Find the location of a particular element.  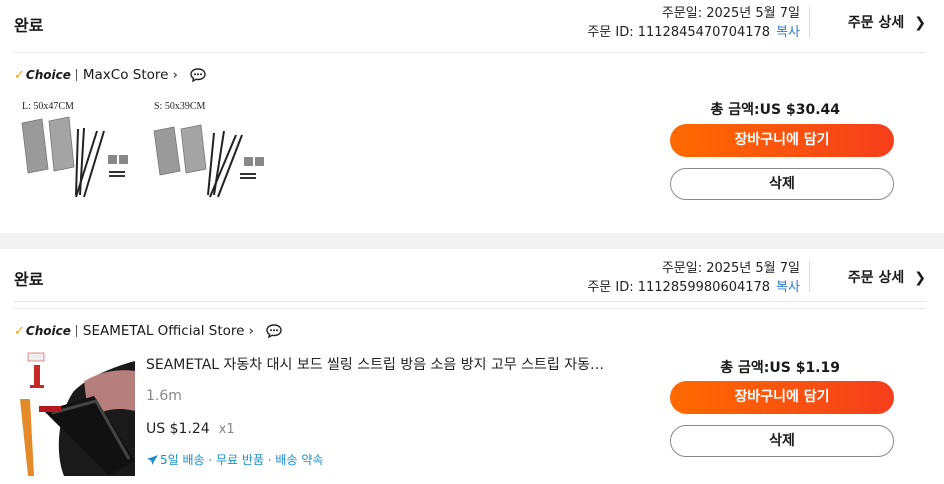

size-label-small: S: 50x39CM is located at coordinates (180, 106).